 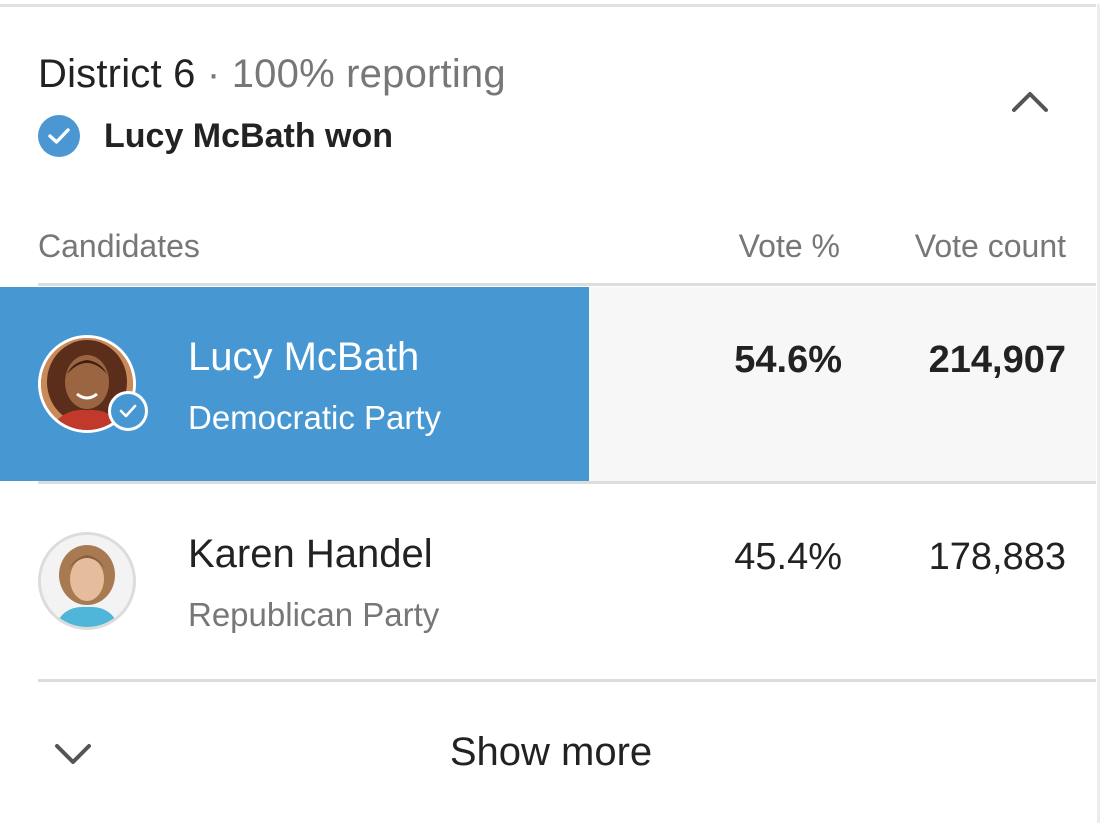 I want to click on column-header-candidates: Candidates, so click(x=119, y=246).